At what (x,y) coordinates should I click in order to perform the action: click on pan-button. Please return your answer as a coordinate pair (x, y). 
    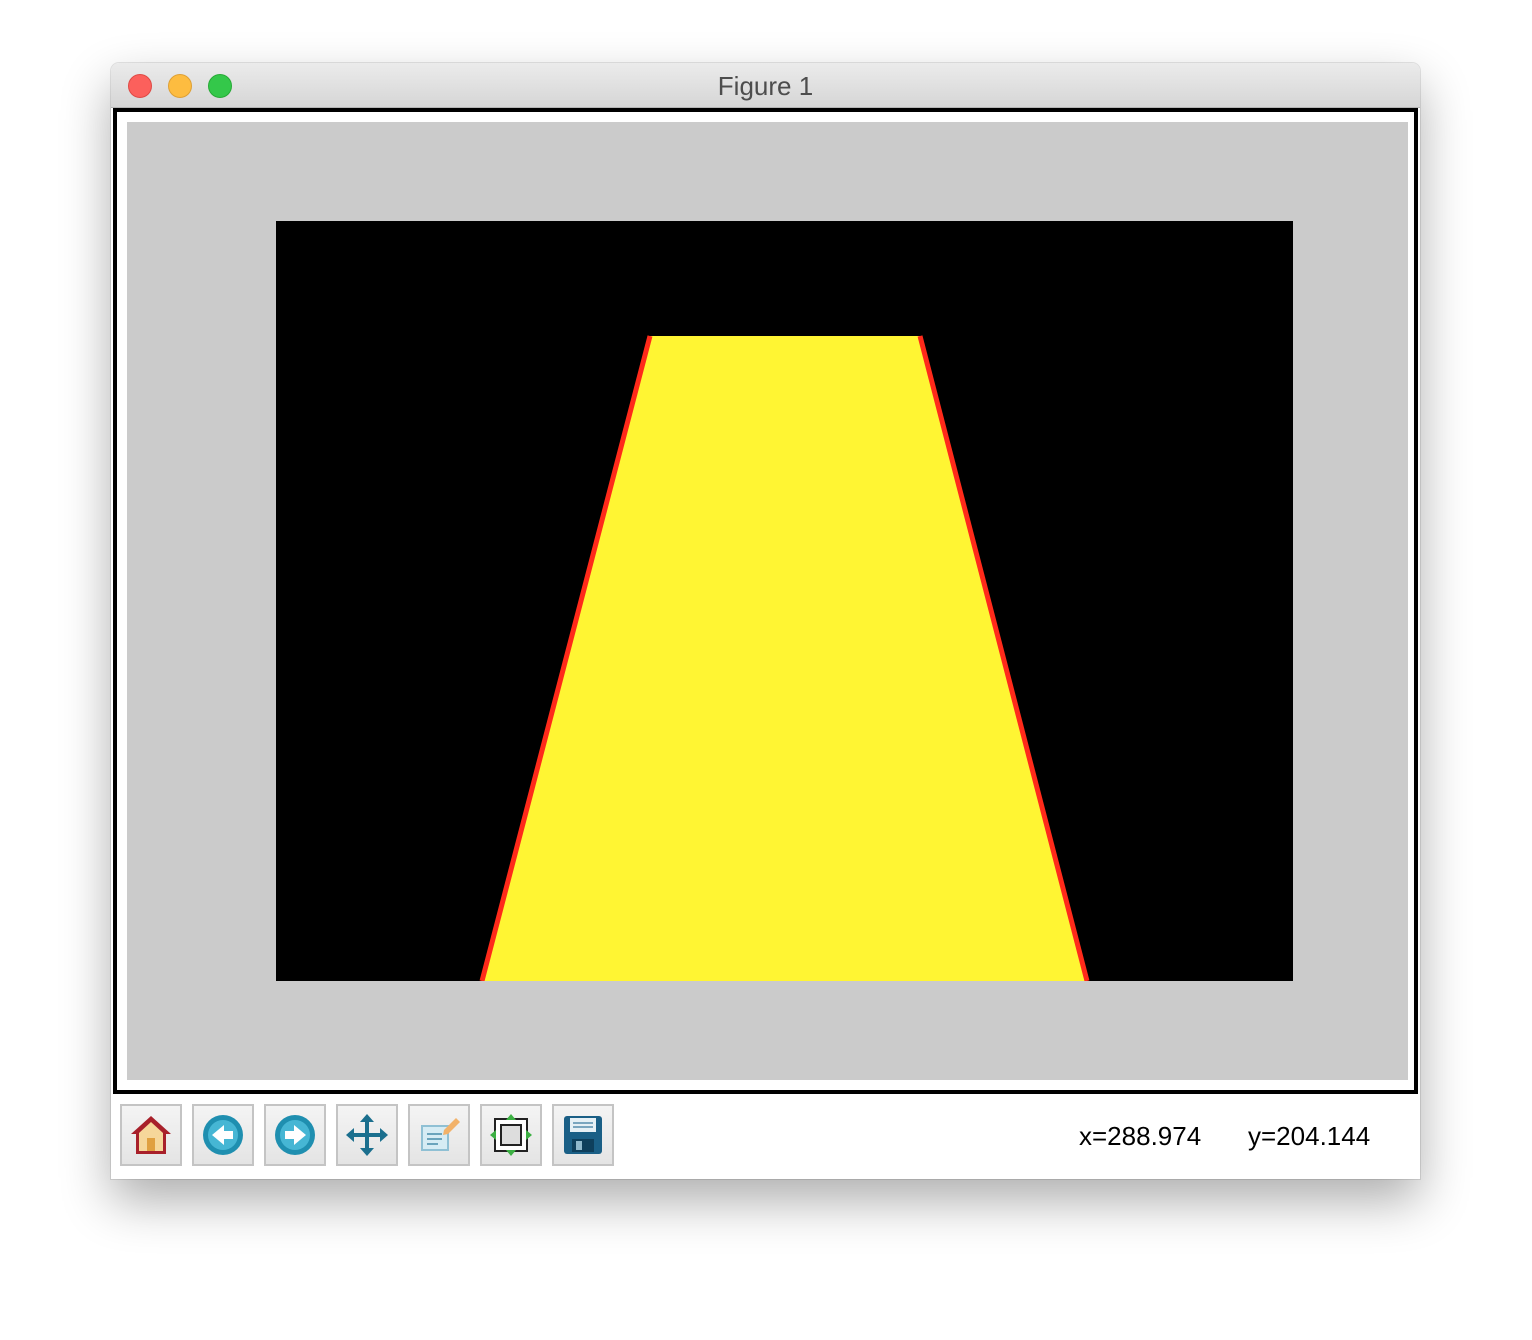
    Looking at the image, I should click on (367, 1135).